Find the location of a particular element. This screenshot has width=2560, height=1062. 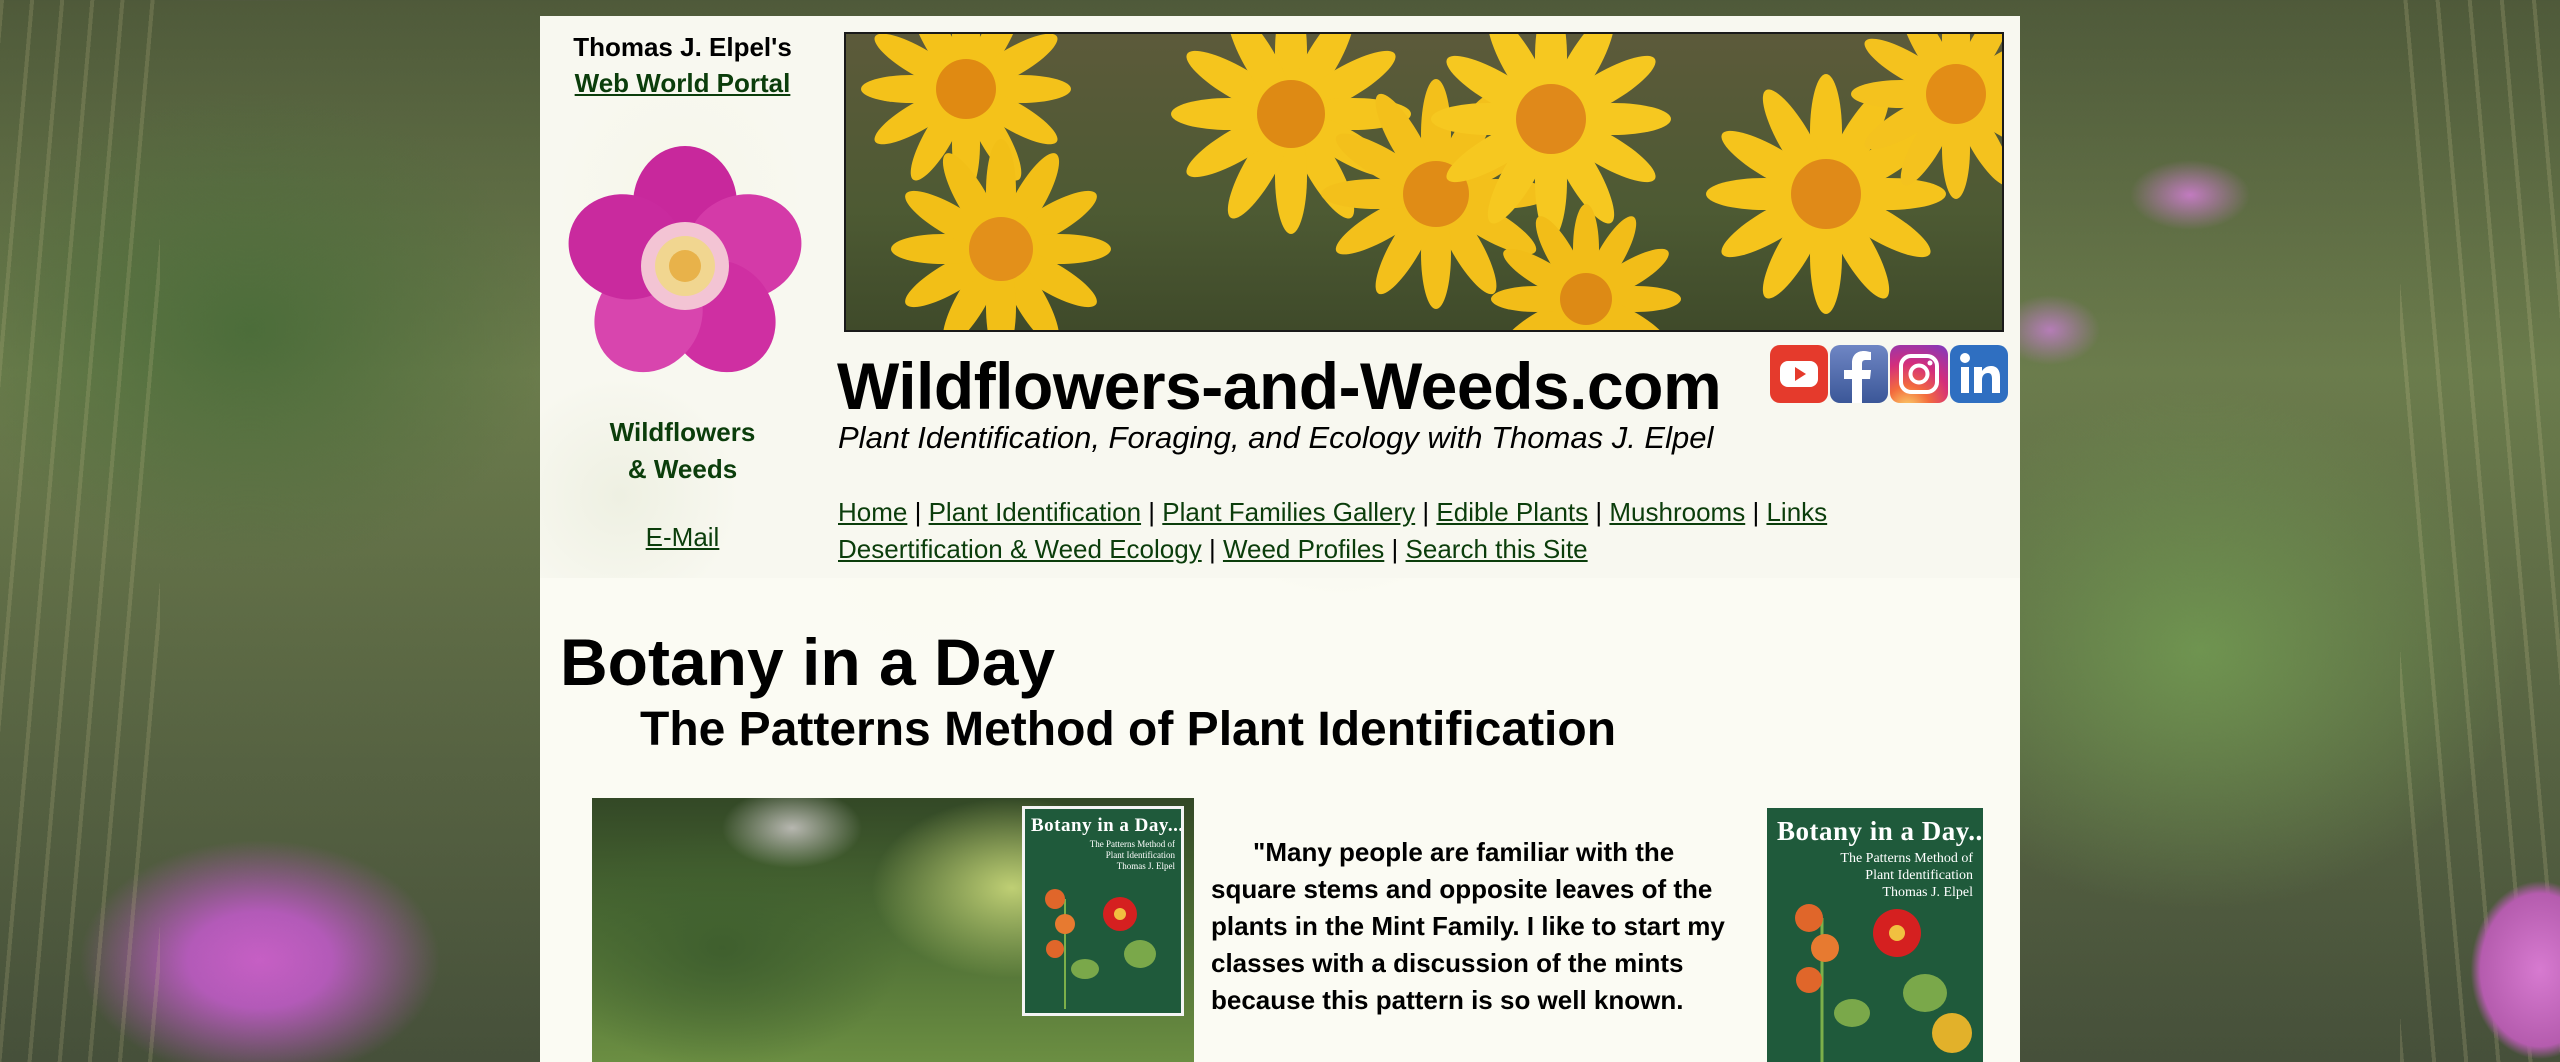

nav-search-site: Search this Site is located at coordinates (1497, 549).